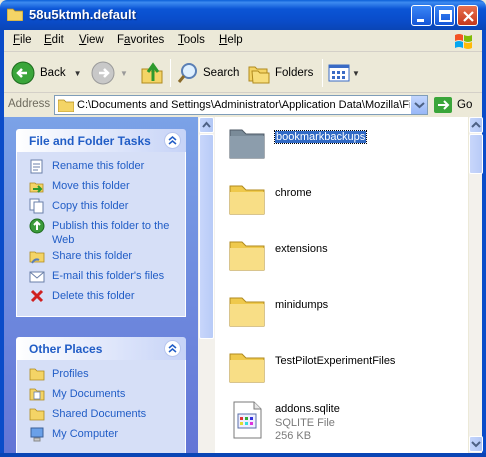 The height and width of the screenshot is (457, 486). What do you see at coordinates (187, 73) in the screenshot?
I see `search-icon` at bounding box center [187, 73].